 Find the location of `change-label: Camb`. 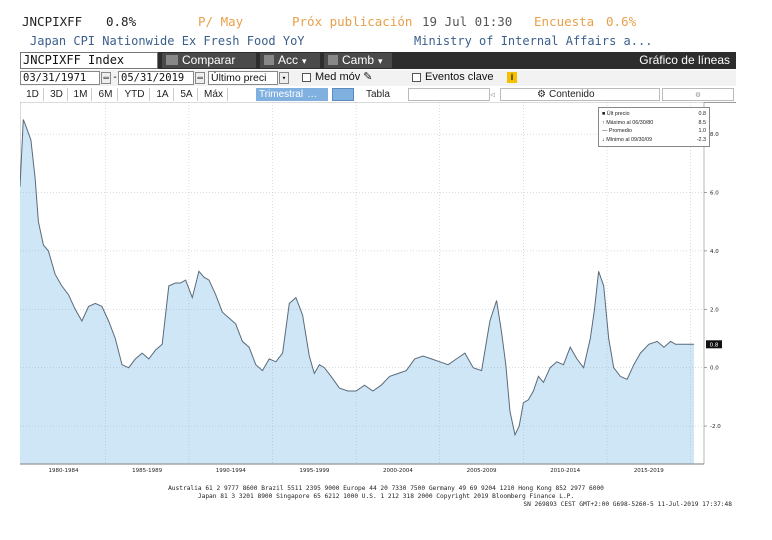

change-label: Camb is located at coordinates (358, 60).